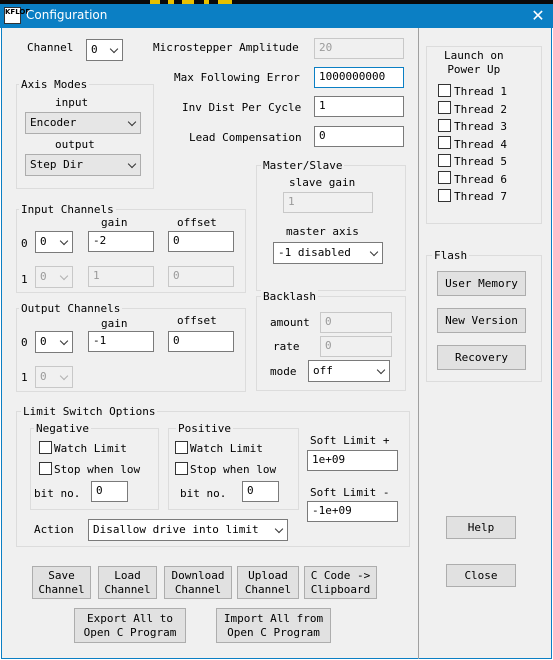 This screenshot has width=553, height=660. What do you see at coordinates (226, 47) in the screenshot?
I see `microstepper-label: Microstepper Amplitude` at bounding box center [226, 47].